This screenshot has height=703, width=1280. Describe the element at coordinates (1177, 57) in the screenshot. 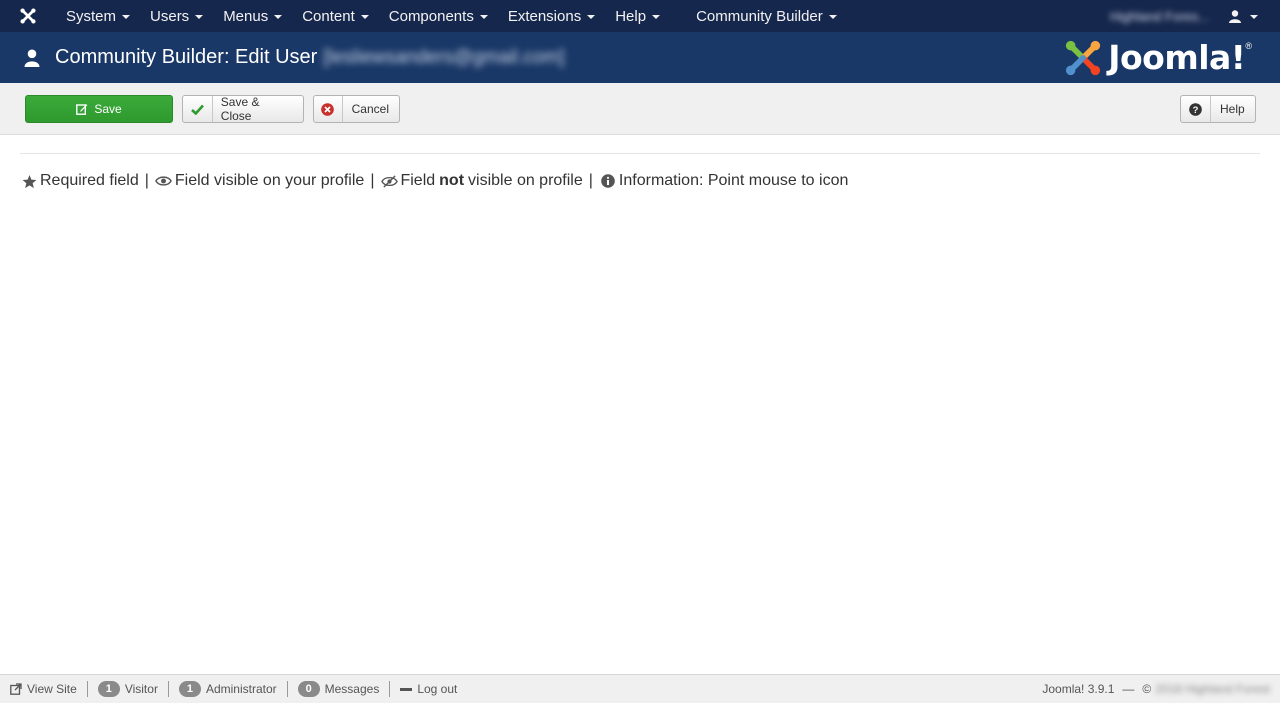

I see `joomla-wordmark: Joomla!` at that location.